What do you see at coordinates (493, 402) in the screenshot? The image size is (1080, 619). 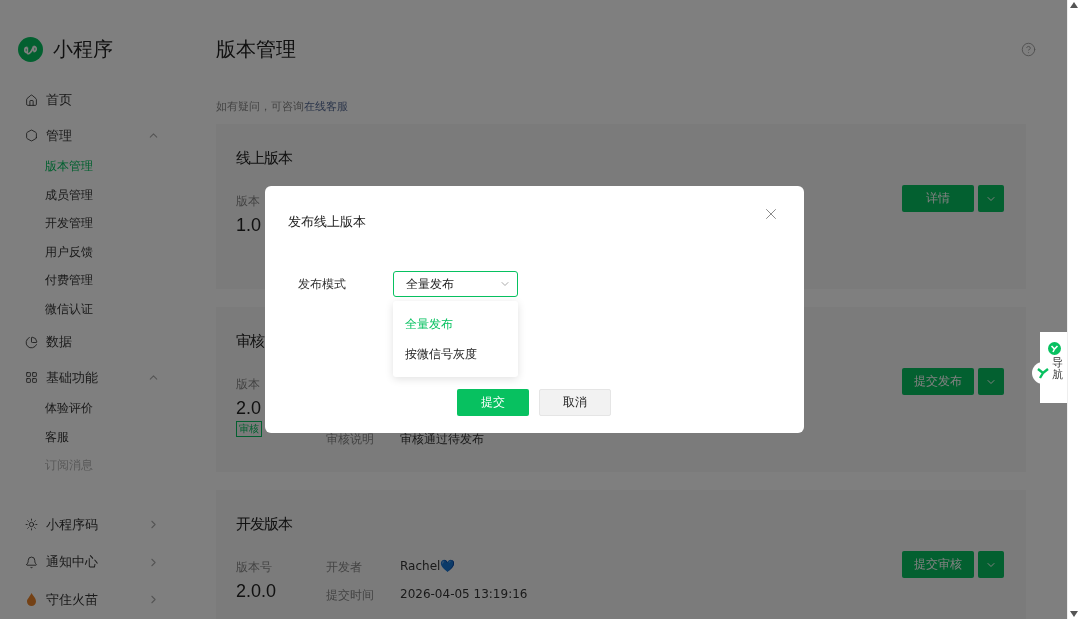 I see `submit-button: 提交` at bounding box center [493, 402].